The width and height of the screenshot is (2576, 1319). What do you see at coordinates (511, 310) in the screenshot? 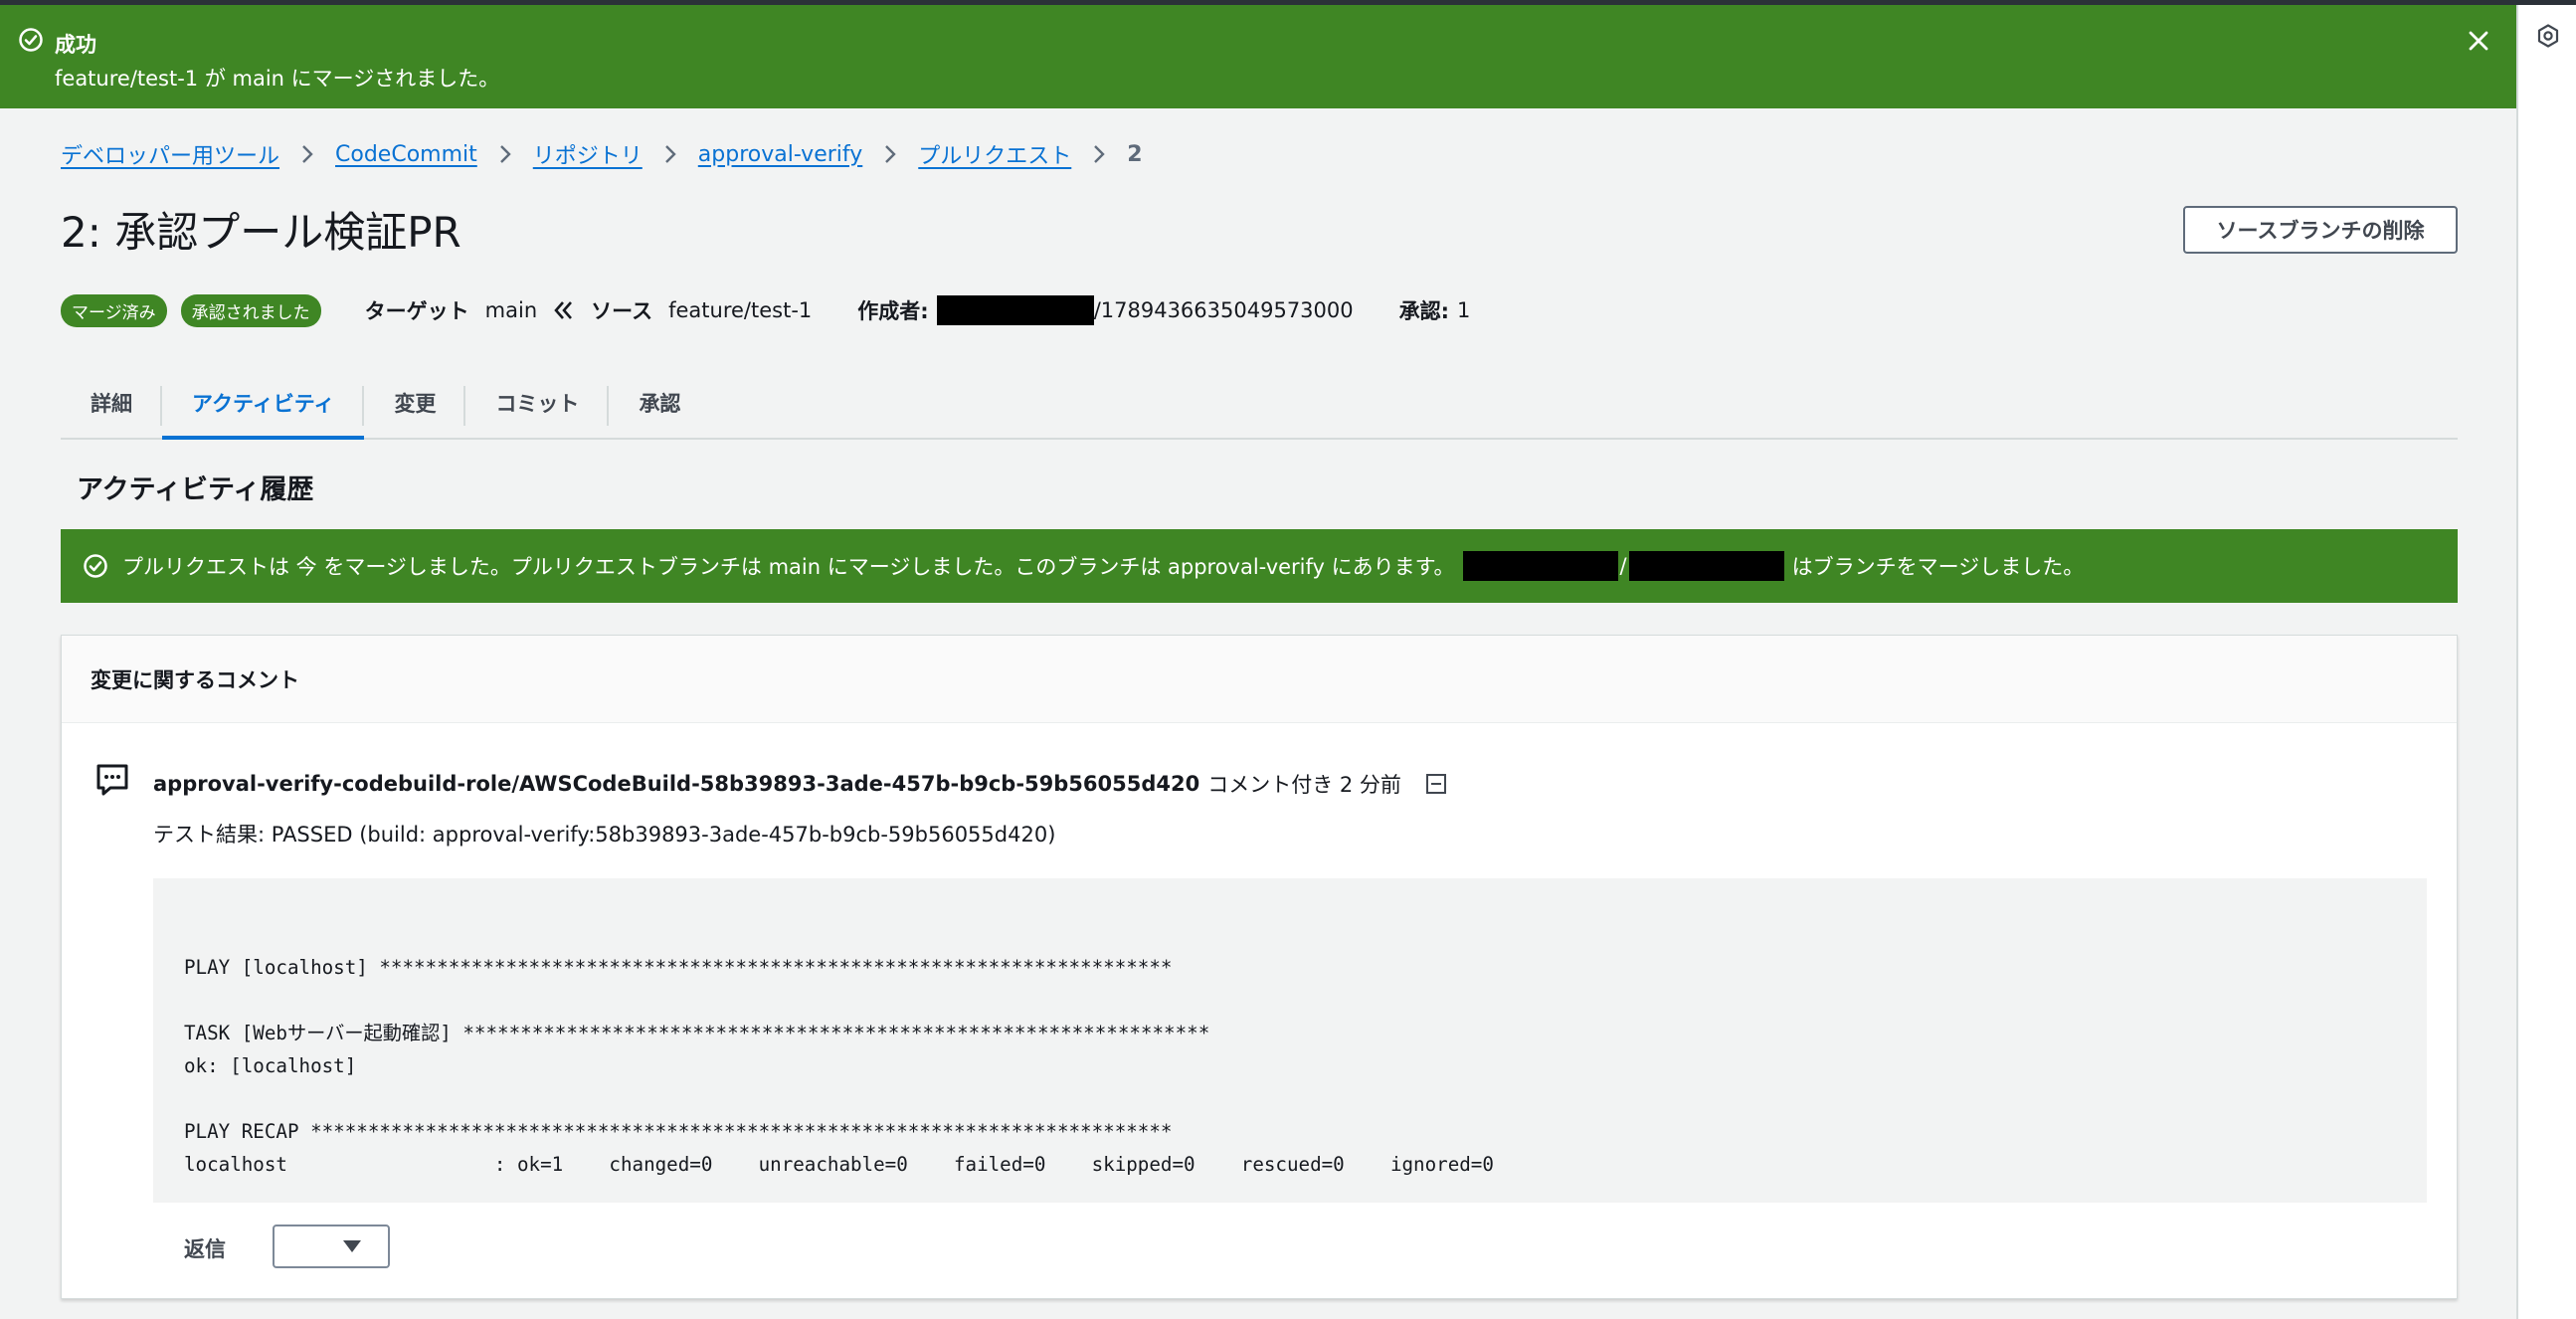
I see `target-branch: main` at bounding box center [511, 310].